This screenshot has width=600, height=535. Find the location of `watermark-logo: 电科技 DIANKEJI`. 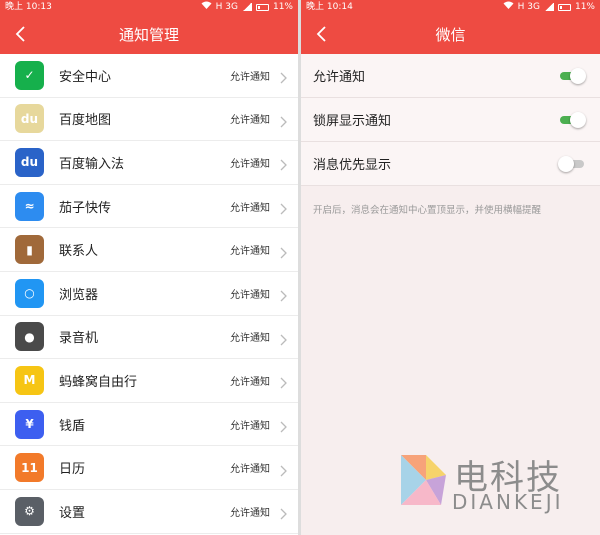

watermark-logo: 电科技 DIANKEJI is located at coordinates (486, 485).